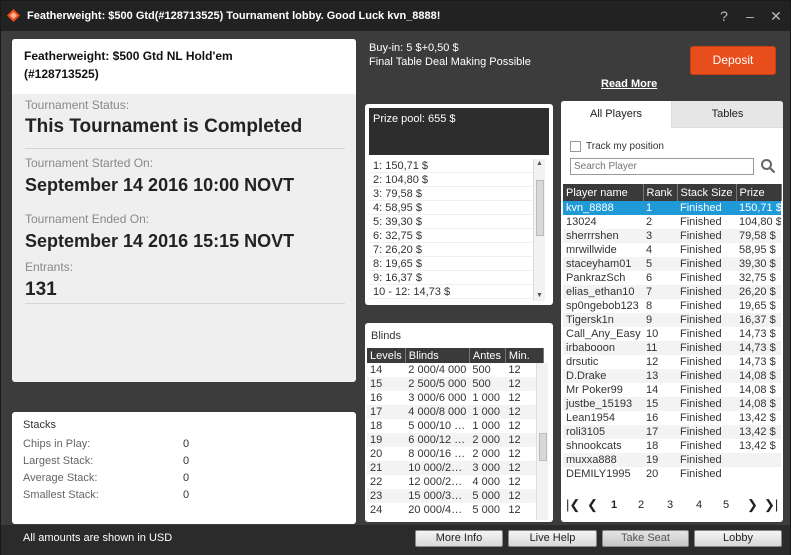 This screenshot has width=791, height=555. What do you see at coordinates (726, 505) in the screenshot?
I see `page-5: 5` at bounding box center [726, 505].